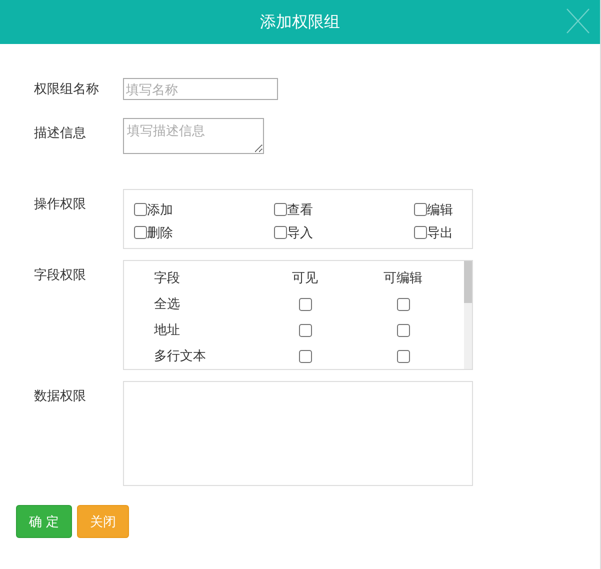  Describe the element at coordinates (403, 278) in the screenshot. I see `column-header: 可编辑` at that location.